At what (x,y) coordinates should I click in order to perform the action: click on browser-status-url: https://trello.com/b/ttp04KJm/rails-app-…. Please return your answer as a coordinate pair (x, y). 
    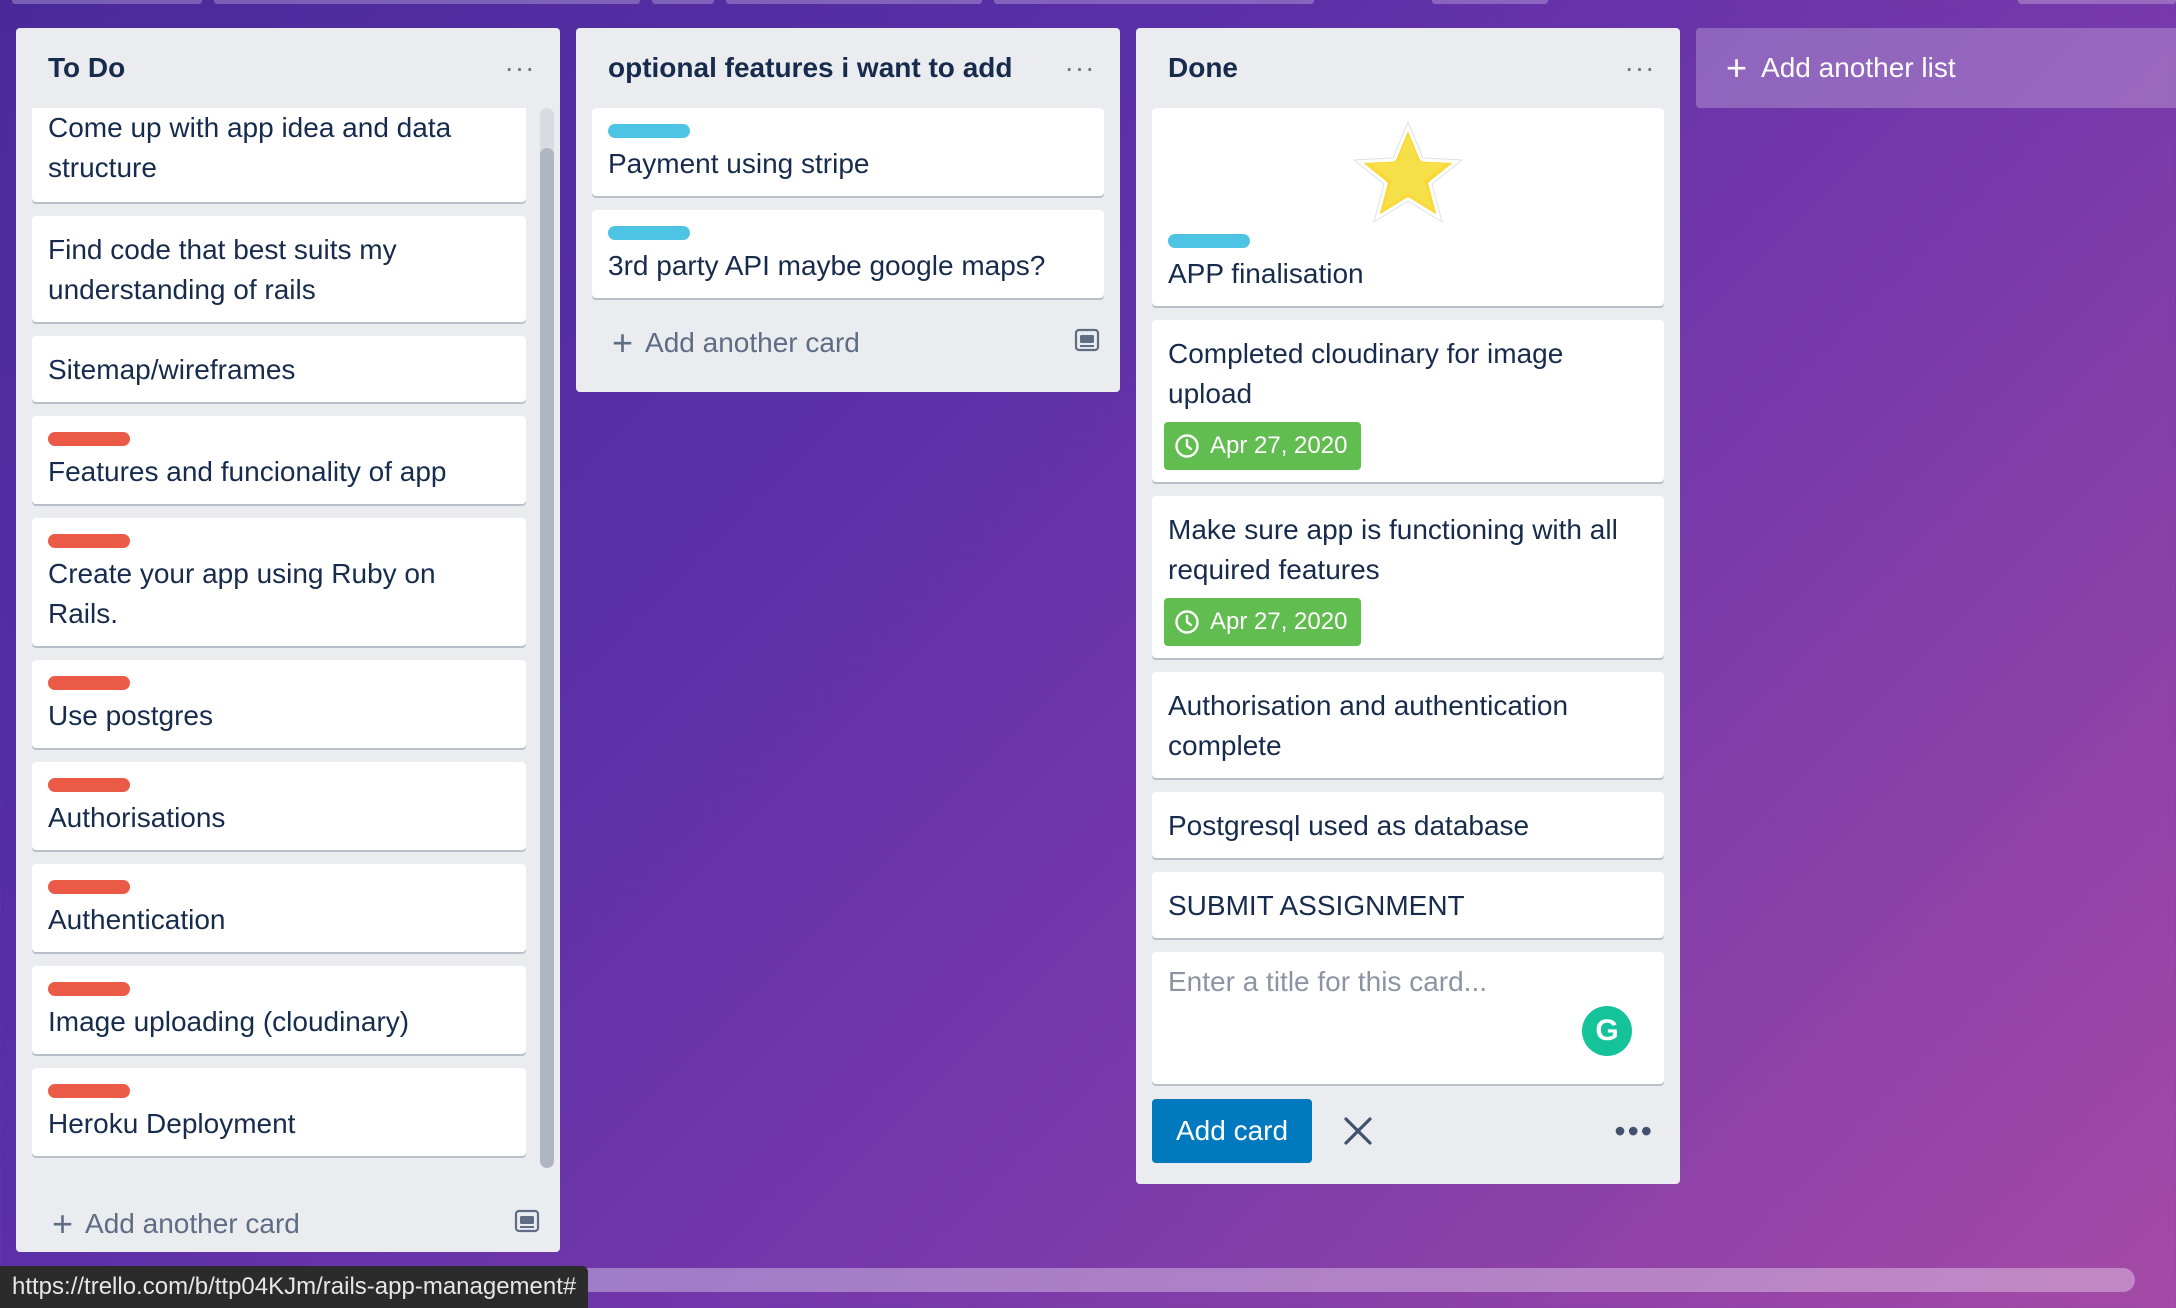
    Looking at the image, I should click on (294, 1287).